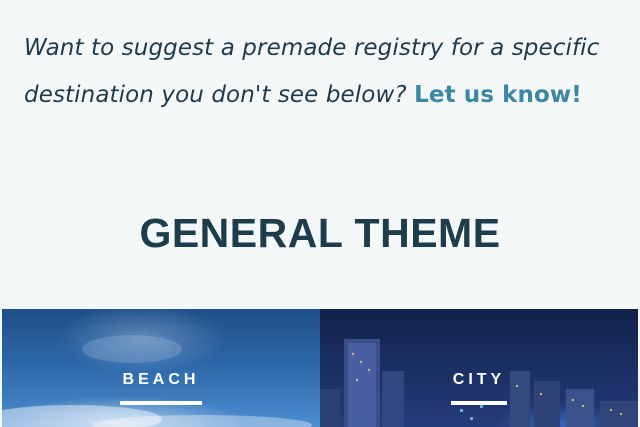  I want to click on beach-clouds-graphic, so click(157, 381).